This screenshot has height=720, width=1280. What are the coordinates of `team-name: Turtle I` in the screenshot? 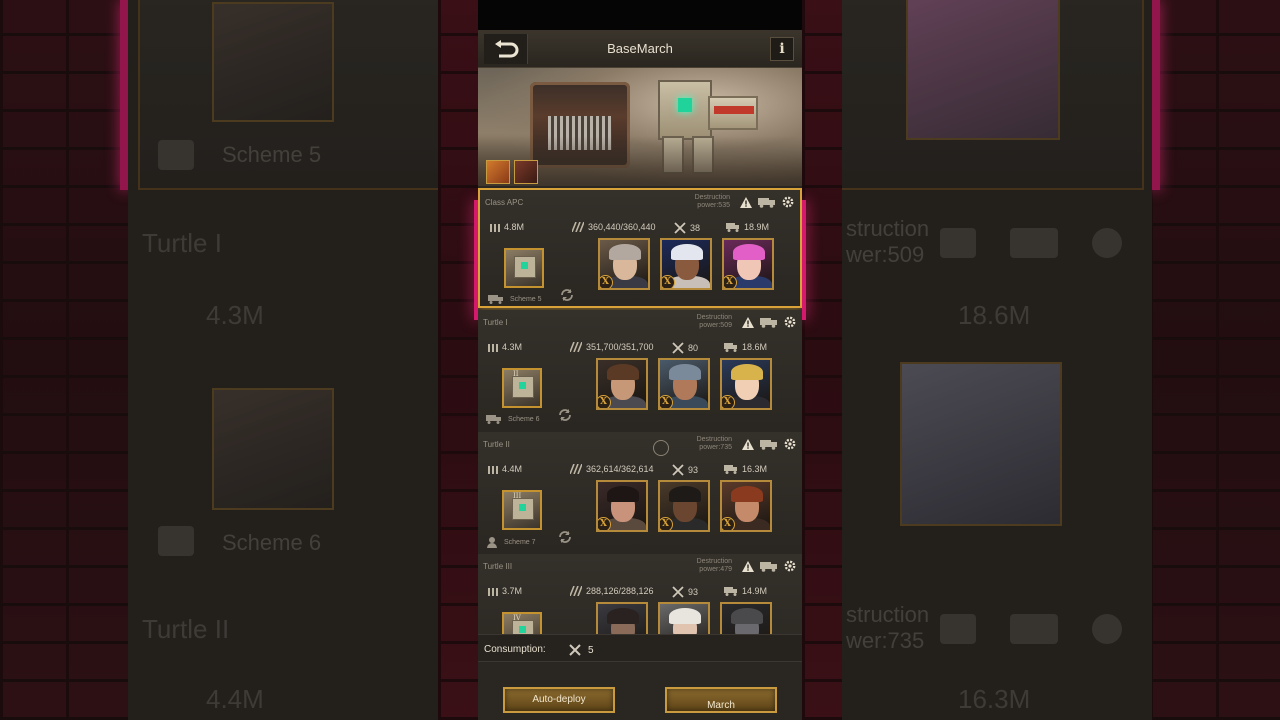 It's located at (495, 322).